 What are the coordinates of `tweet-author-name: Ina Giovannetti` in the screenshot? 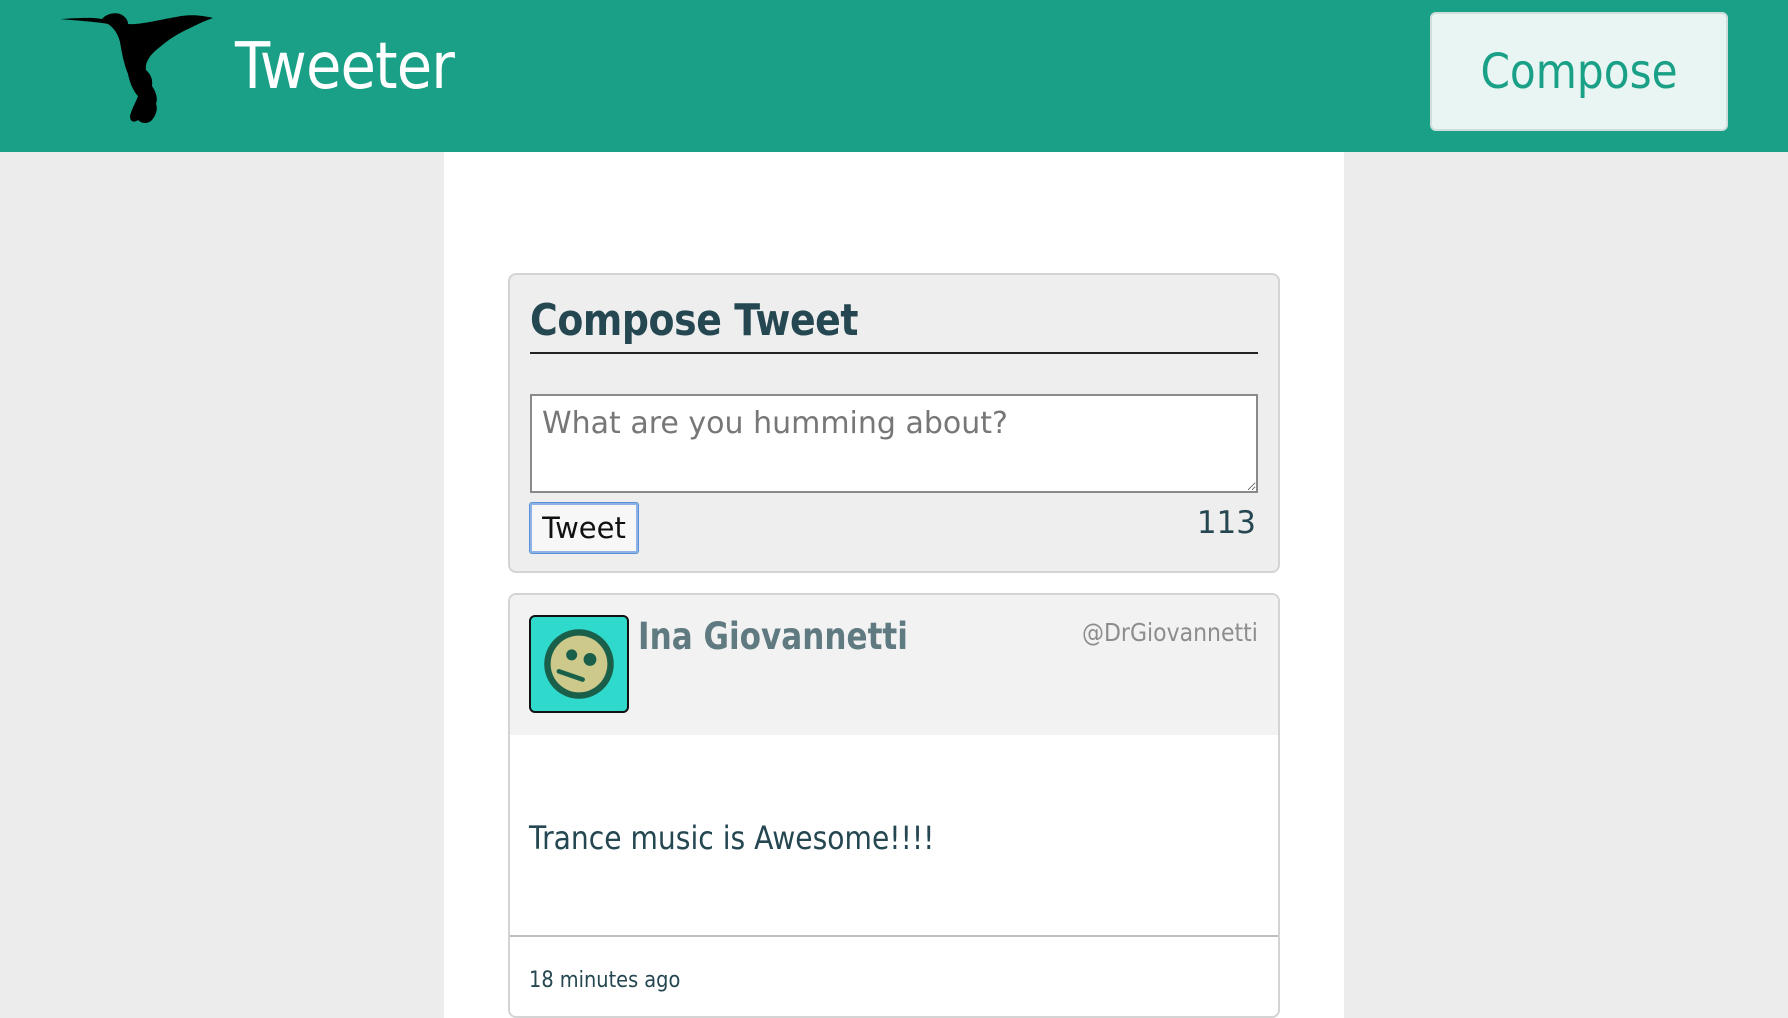 It's located at (773, 636).